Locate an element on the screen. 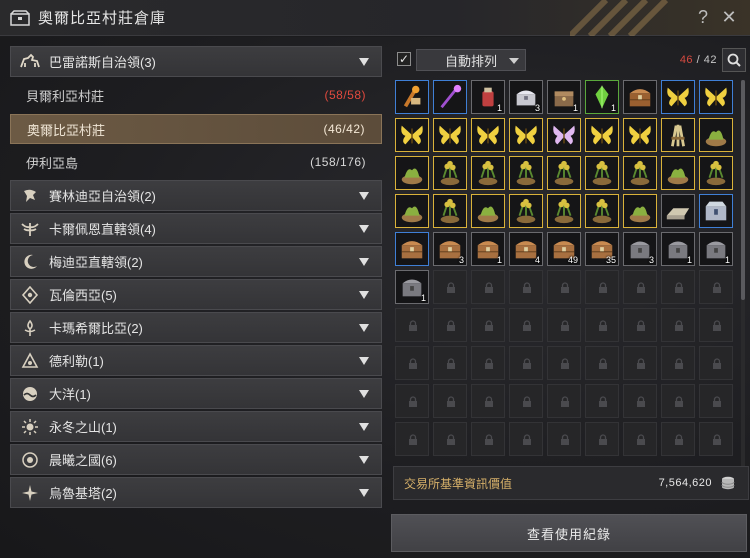 The height and width of the screenshot is (558, 750). auto-sort-dropdown: 自動排列 is located at coordinates (471, 60).